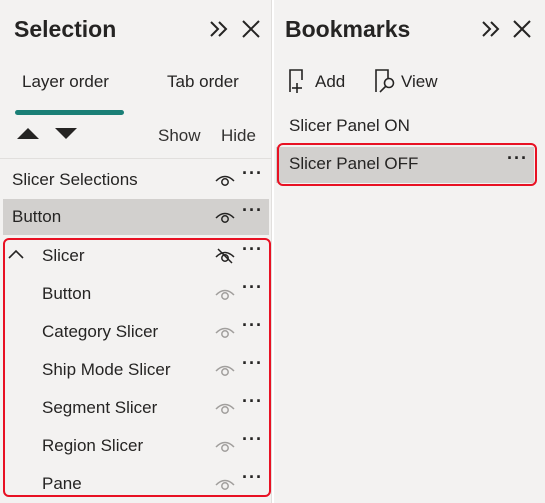 This screenshot has height=503, width=545. Describe the element at coordinates (419, 81) in the screenshot. I see `view-bookmark-label: View` at that location.